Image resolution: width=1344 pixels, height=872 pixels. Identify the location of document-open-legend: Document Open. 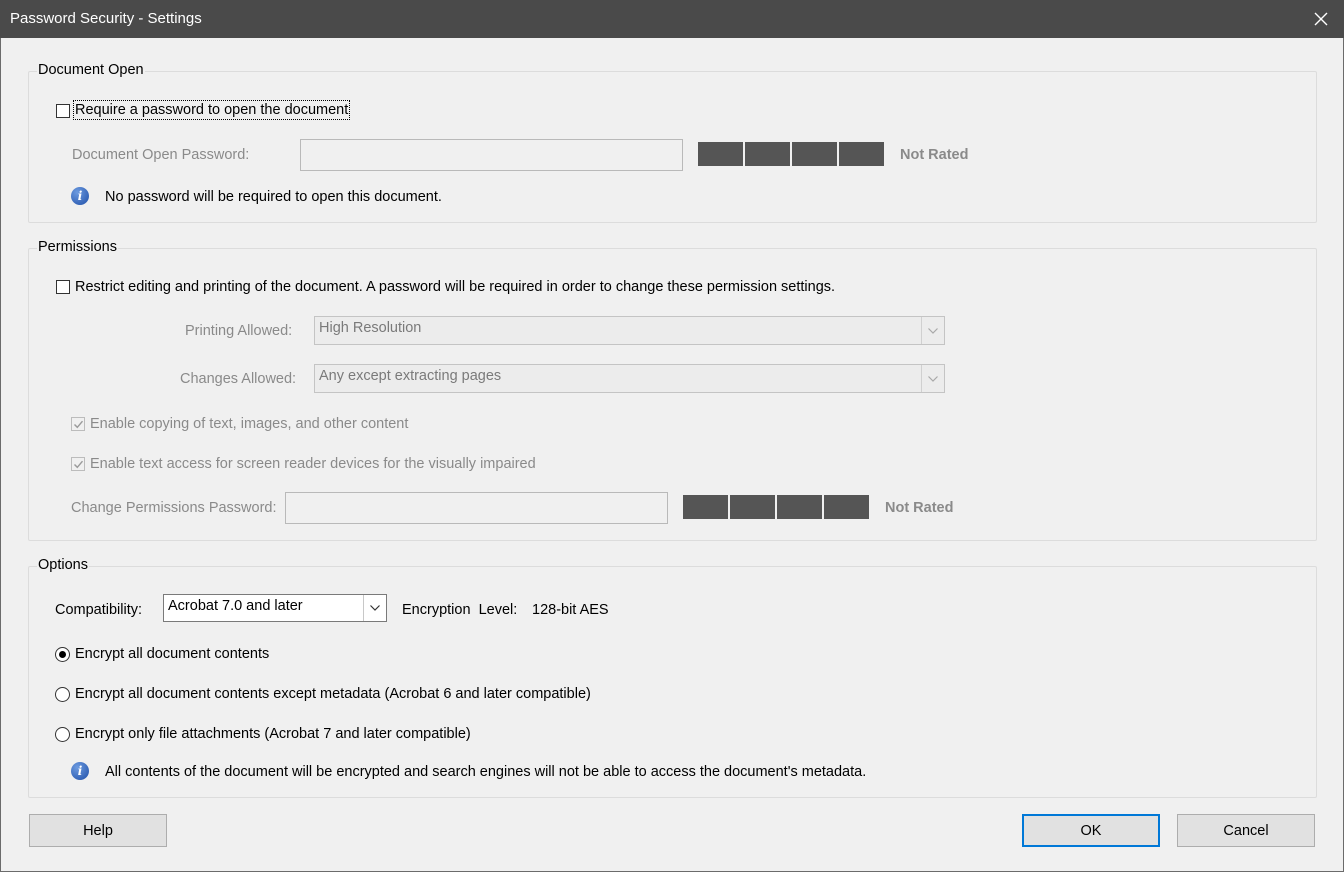
(91, 70).